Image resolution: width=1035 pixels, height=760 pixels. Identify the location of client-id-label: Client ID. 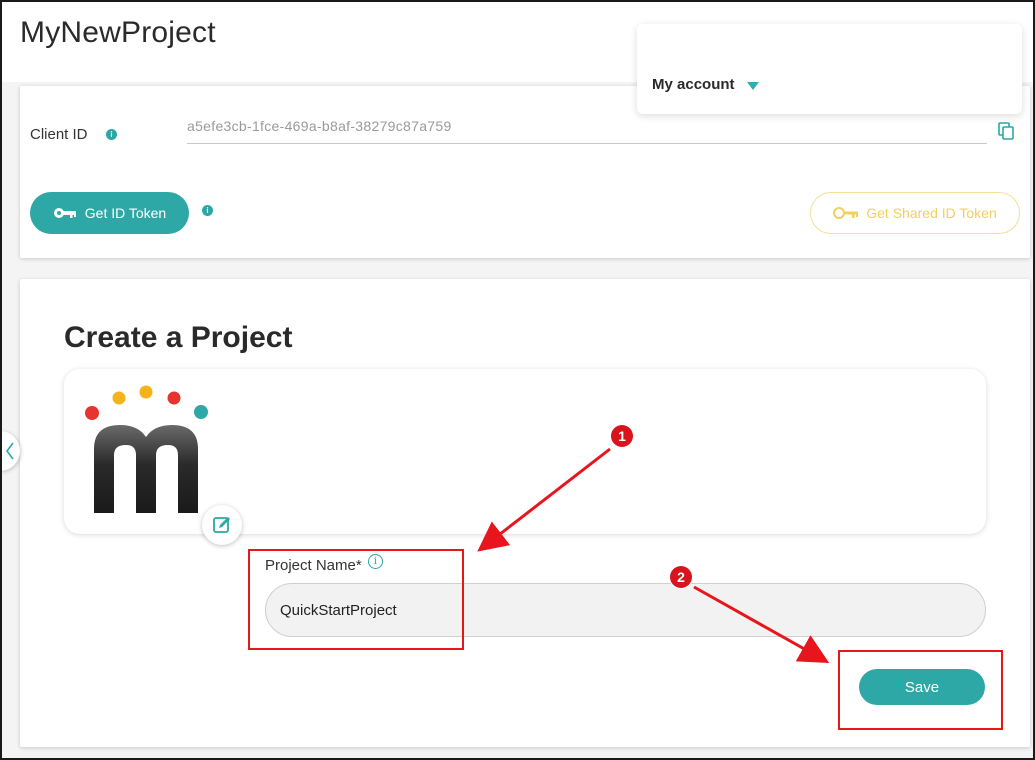
(59, 134).